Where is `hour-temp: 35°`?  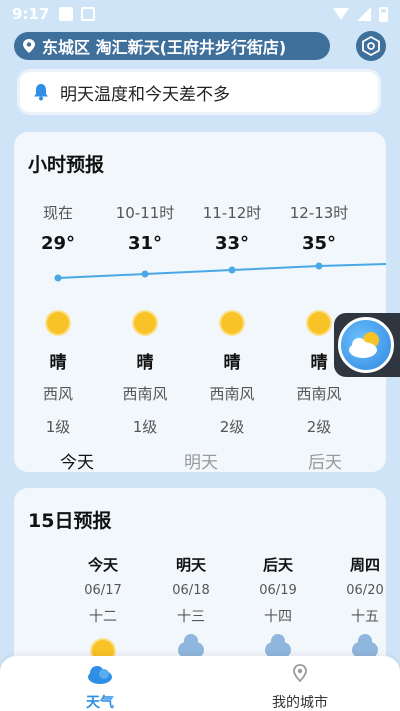
hour-temp: 35° is located at coordinates (319, 243).